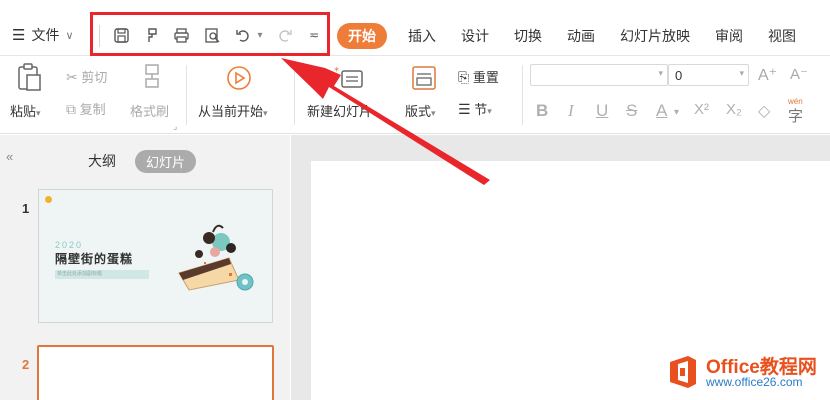 Image resolution: width=830 pixels, height=400 pixels. I want to click on clipboard-launcher-icon: ⌟, so click(175, 126).